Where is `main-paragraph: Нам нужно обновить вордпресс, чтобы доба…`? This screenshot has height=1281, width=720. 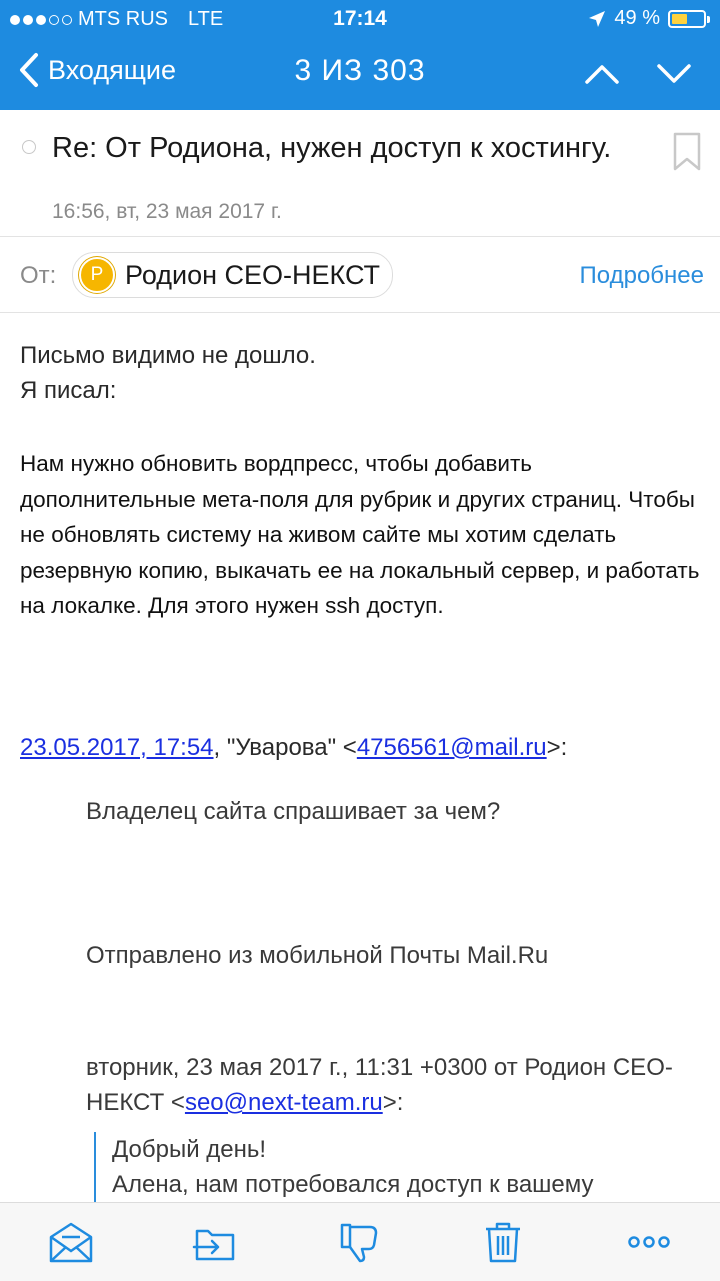
main-paragraph: Нам нужно обновить вордпресс, чтобы доба… is located at coordinates (360, 534).